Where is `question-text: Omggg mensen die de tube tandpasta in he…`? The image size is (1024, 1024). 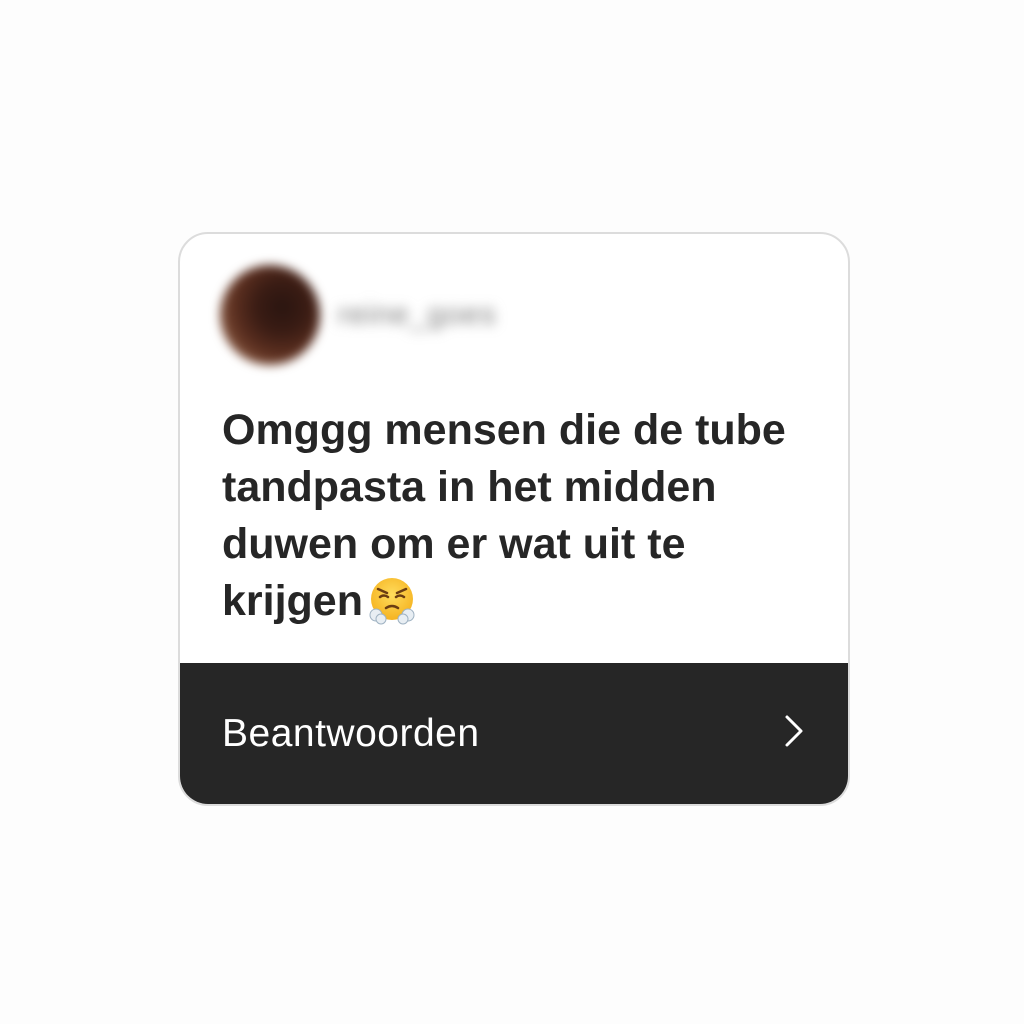 question-text: Omggg mensen die de tube tandpasta in he… is located at coordinates (504, 515).